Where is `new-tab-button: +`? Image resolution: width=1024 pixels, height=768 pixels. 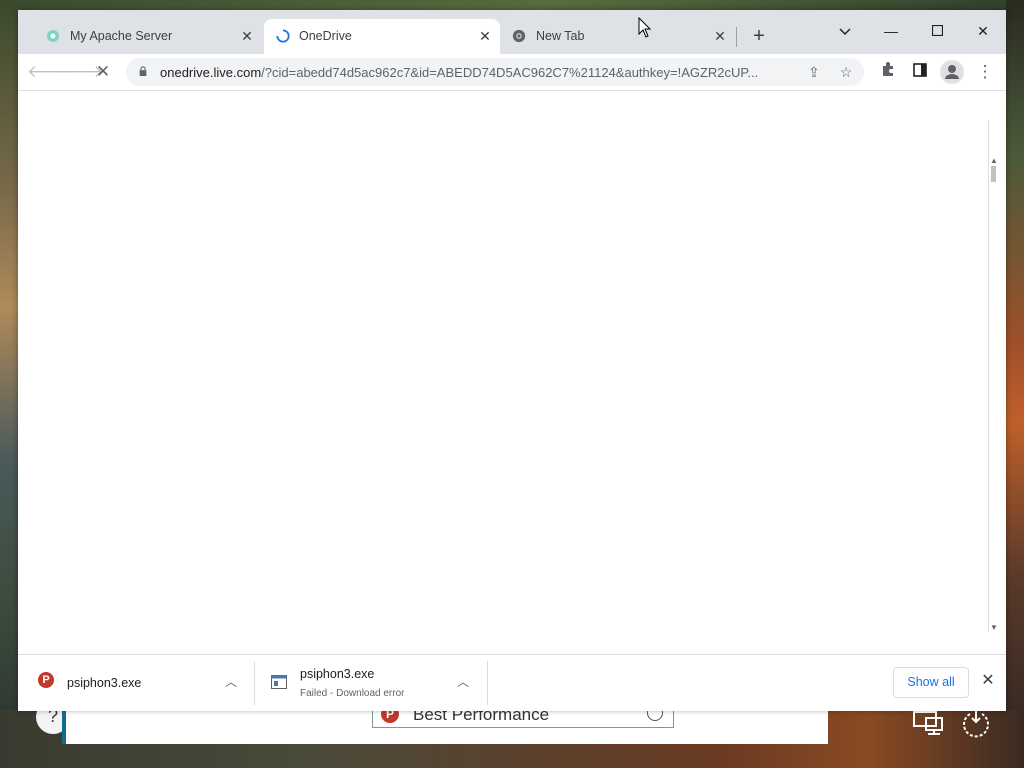 new-tab-button: + is located at coordinates (759, 36).